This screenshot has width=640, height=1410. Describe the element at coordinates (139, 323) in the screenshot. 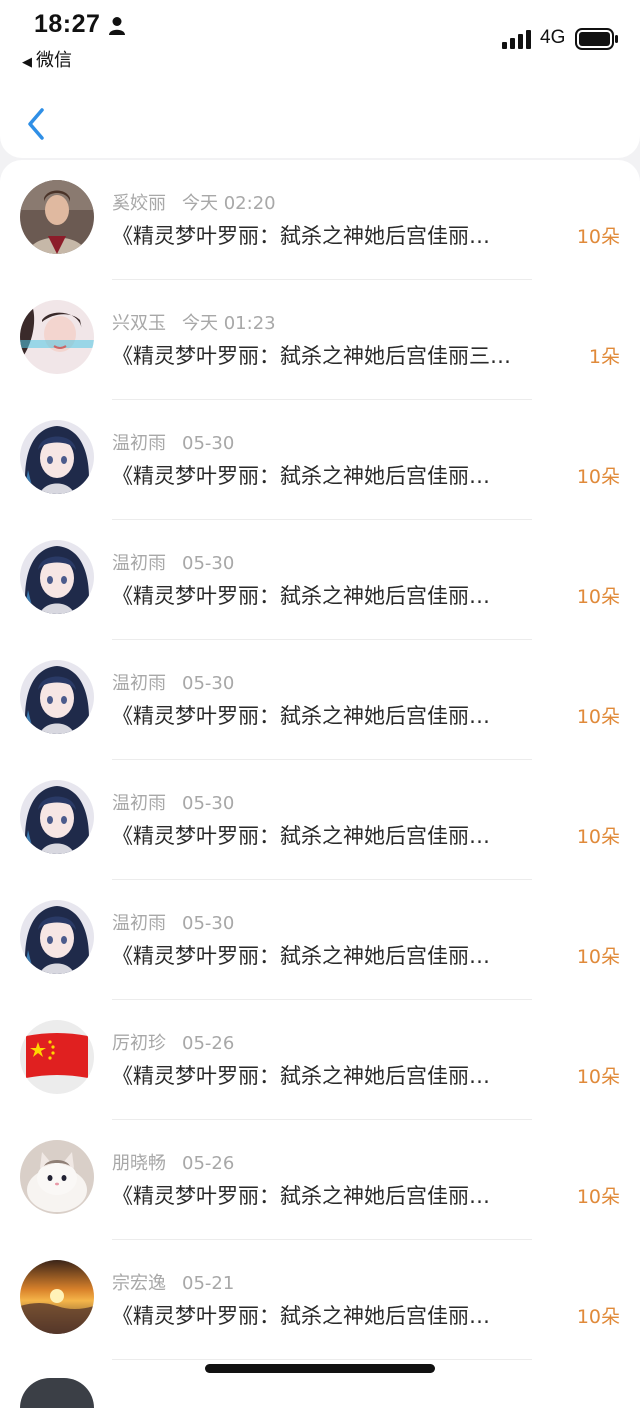

I see `sender-name: 兴双玉` at that location.